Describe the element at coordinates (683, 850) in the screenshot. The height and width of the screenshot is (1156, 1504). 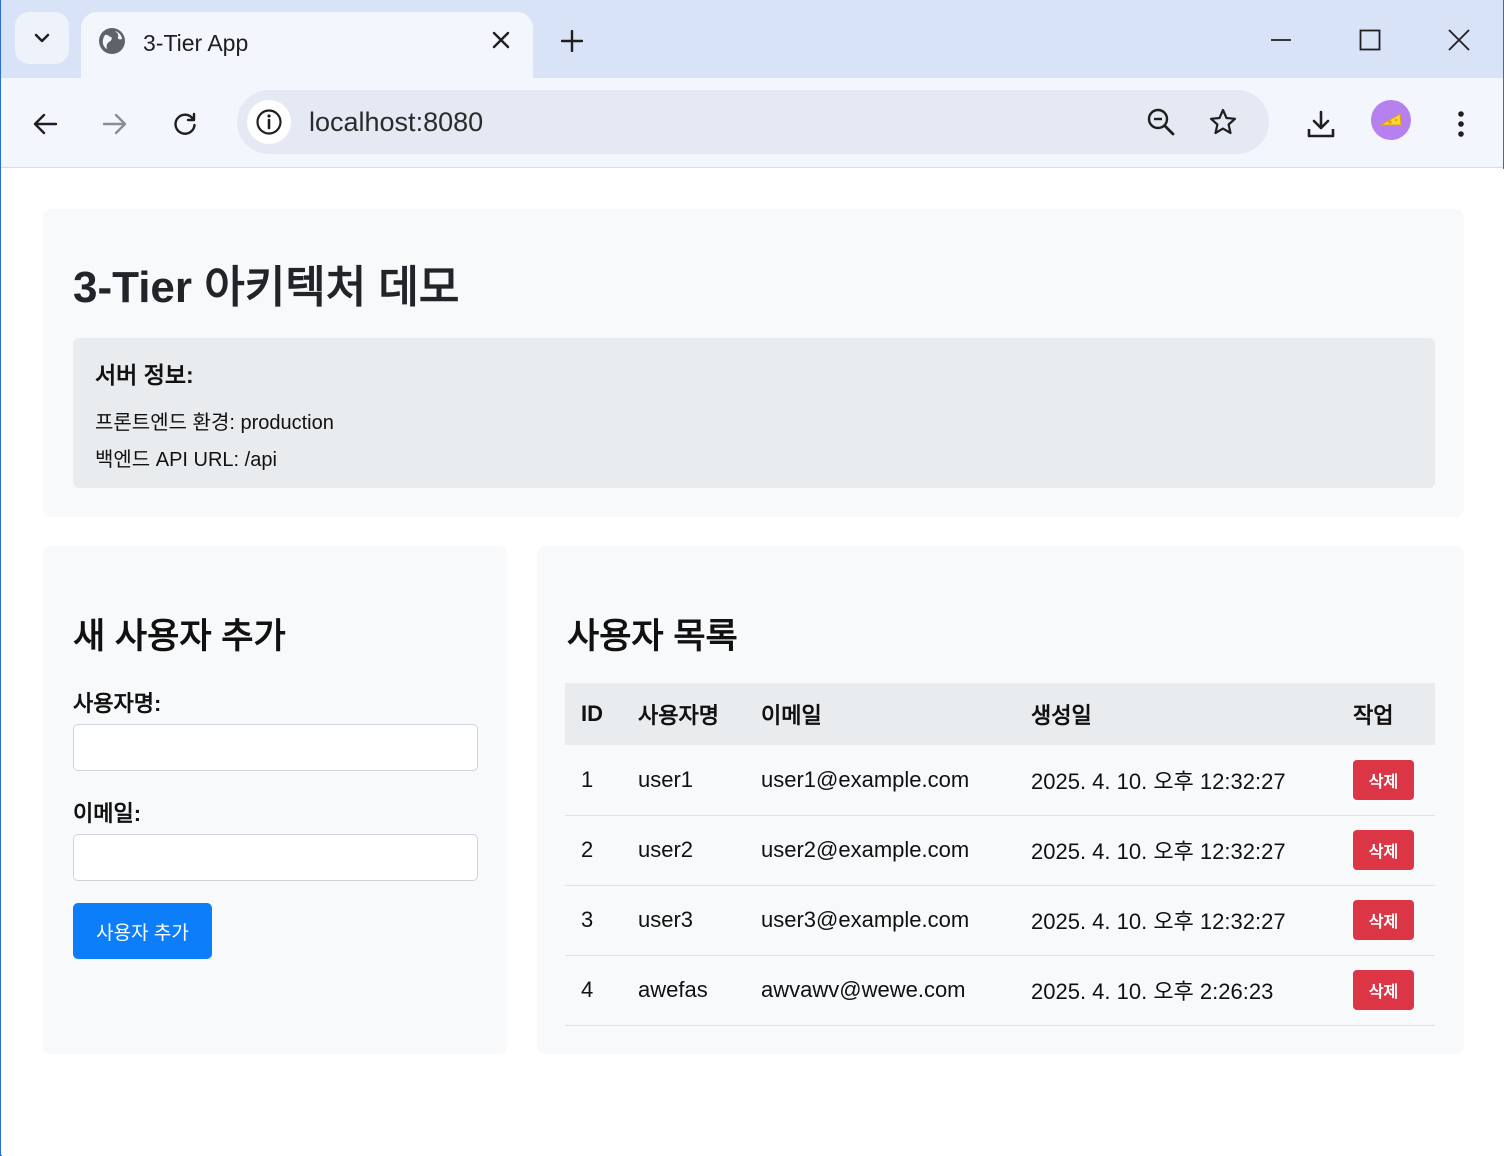
I see `cell-username: user2` at that location.